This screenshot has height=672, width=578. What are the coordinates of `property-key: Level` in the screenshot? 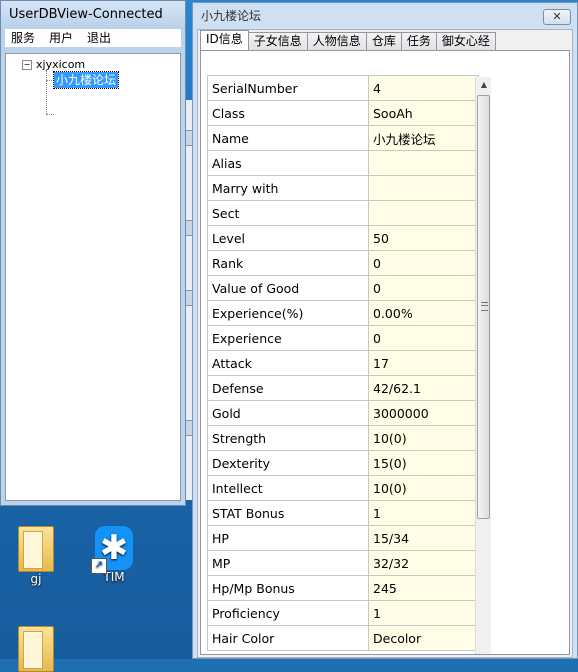 It's located at (288, 238).